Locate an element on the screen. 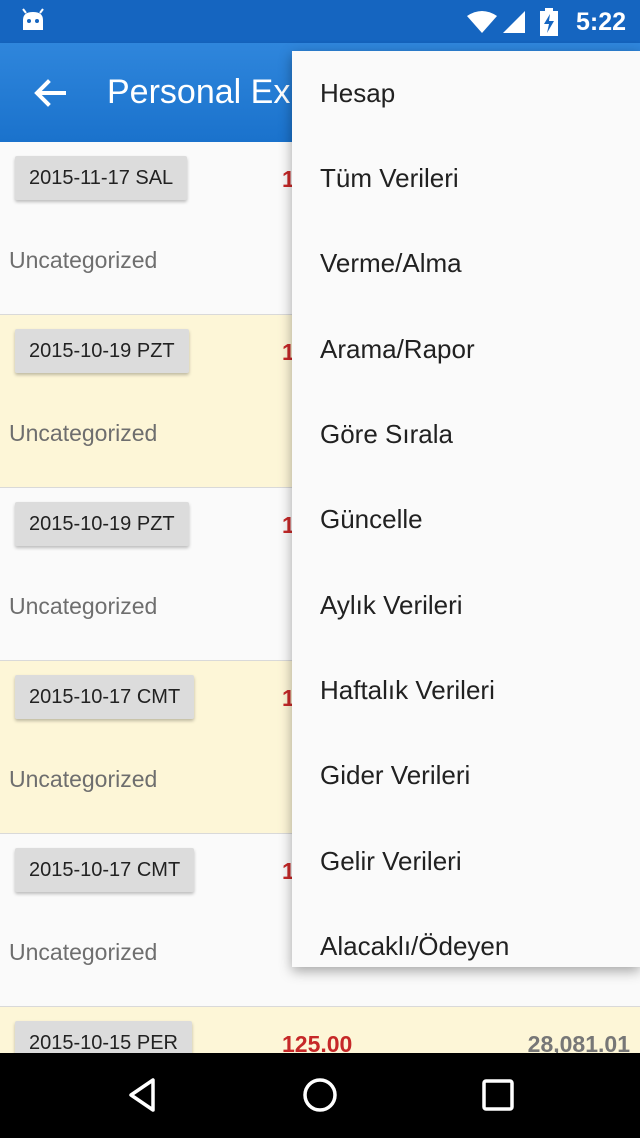 Image resolution: width=640 pixels, height=1138 pixels. back-triangle-icon is located at coordinates (143, 1095).